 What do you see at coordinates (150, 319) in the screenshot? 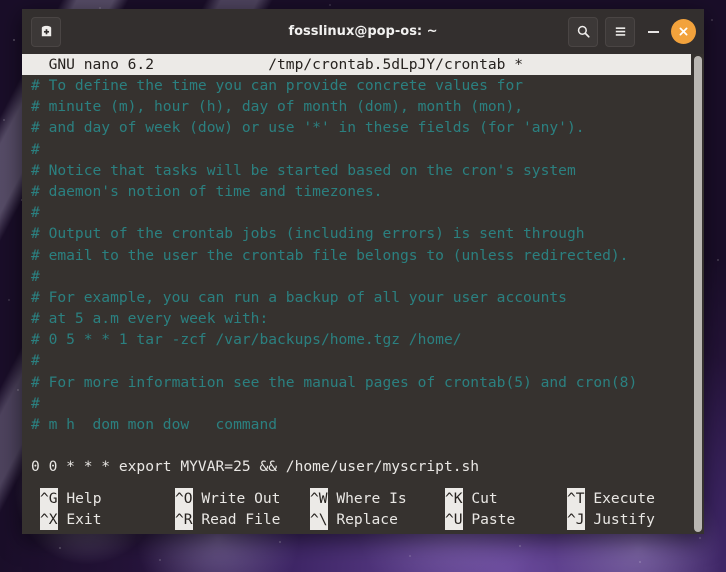
I see `editor-line: # at 5 a.m every week with:` at bounding box center [150, 319].